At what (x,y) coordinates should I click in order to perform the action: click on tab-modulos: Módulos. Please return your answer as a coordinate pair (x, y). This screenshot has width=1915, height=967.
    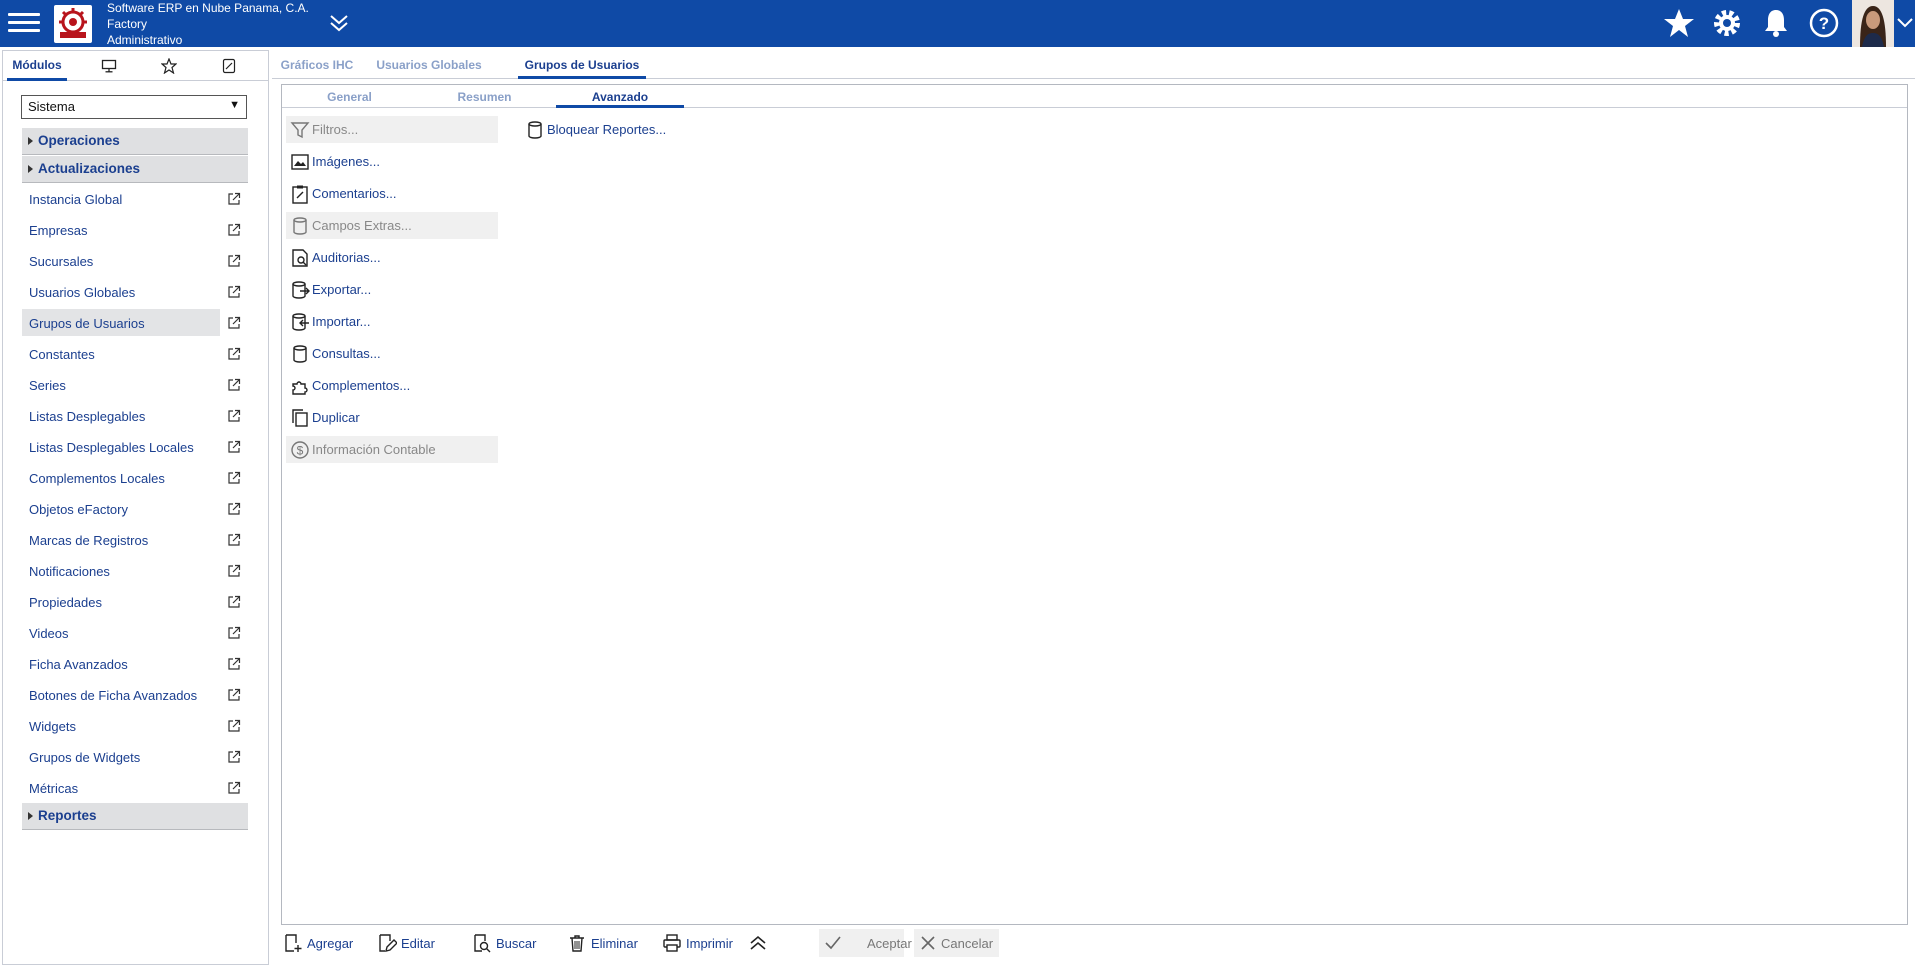
    Looking at the image, I should click on (37, 66).